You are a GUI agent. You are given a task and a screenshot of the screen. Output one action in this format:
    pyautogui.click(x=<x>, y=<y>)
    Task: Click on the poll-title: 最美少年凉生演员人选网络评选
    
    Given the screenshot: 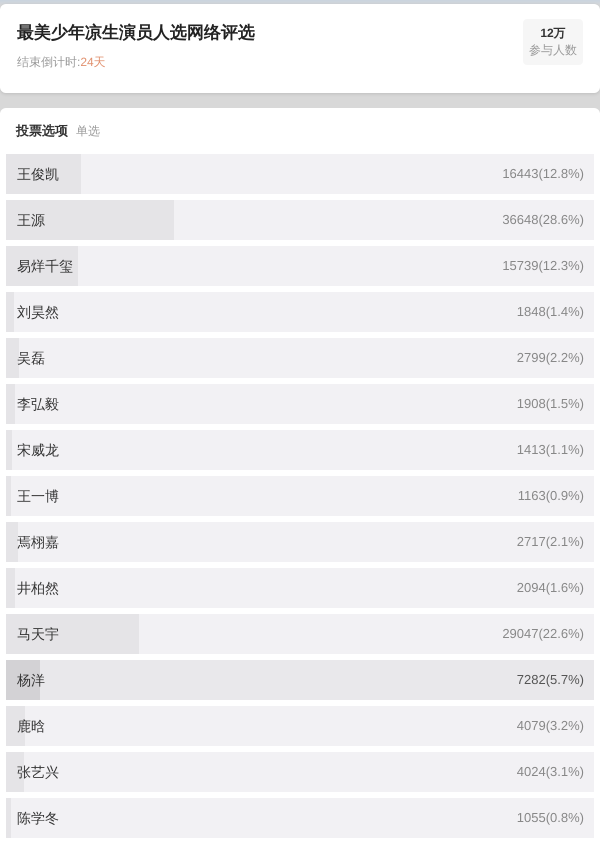 What is the action you would take?
    pyautogui.click(x=136, y=33)
    